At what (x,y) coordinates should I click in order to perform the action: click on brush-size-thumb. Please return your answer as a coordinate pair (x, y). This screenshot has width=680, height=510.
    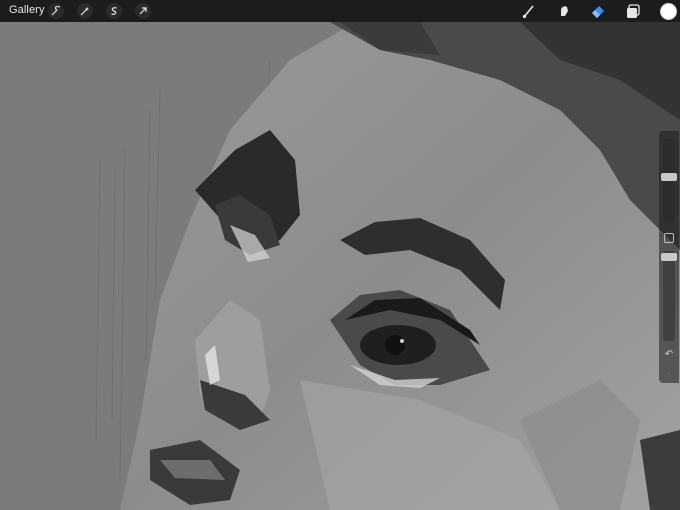
    Looking at the image, I should click on (669, 177).